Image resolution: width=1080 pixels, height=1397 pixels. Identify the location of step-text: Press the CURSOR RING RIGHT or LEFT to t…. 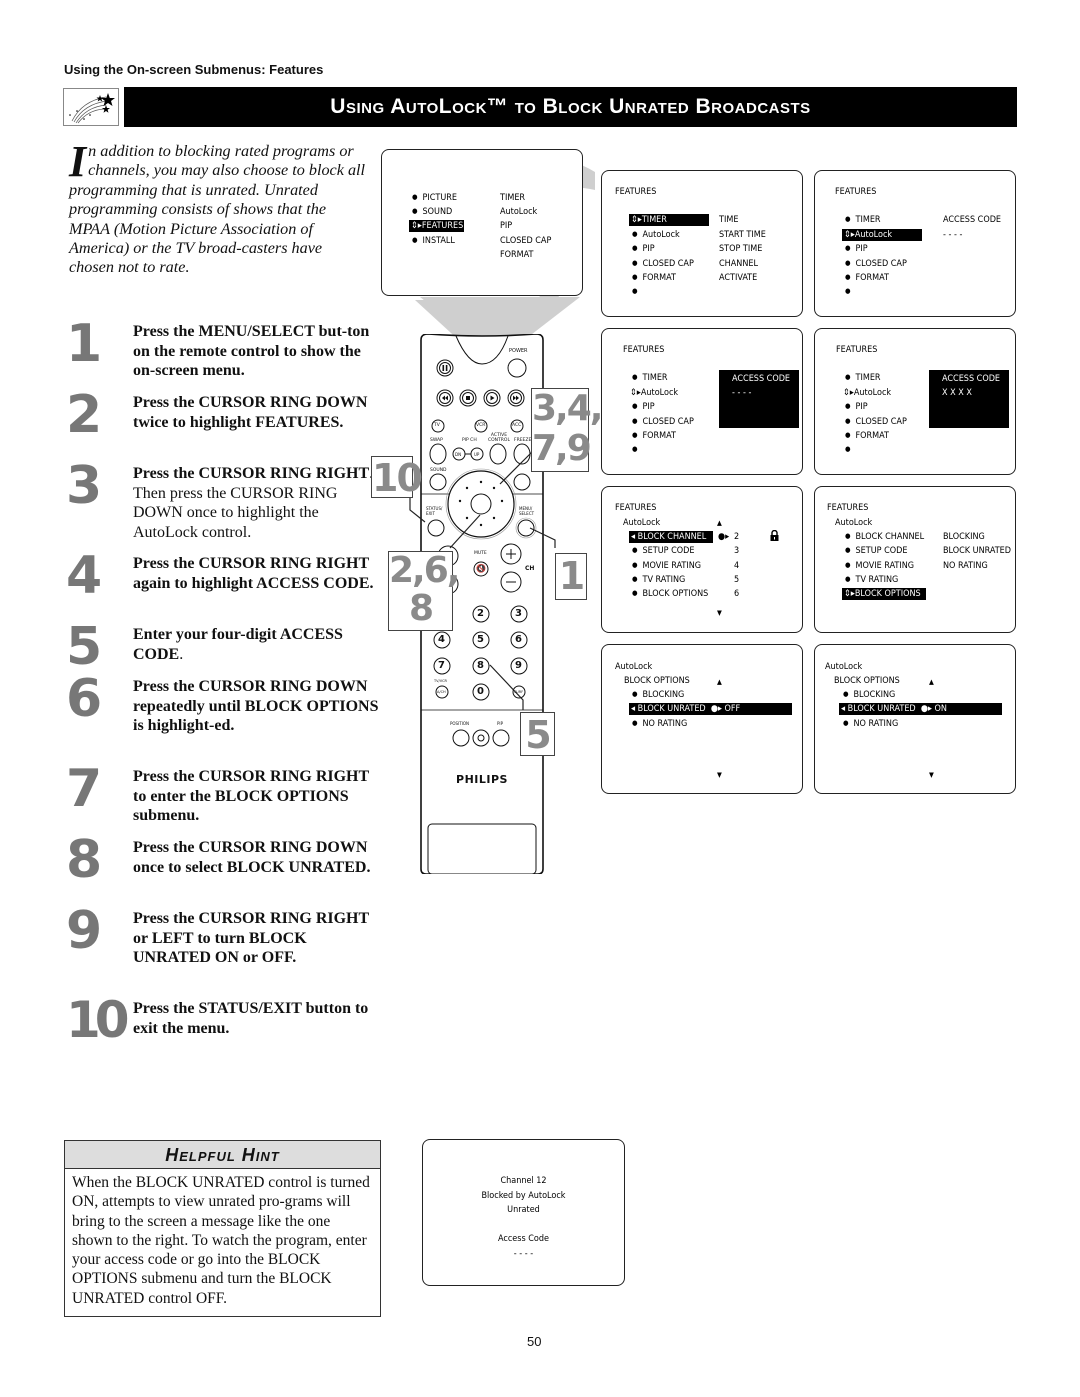
(258, 938).